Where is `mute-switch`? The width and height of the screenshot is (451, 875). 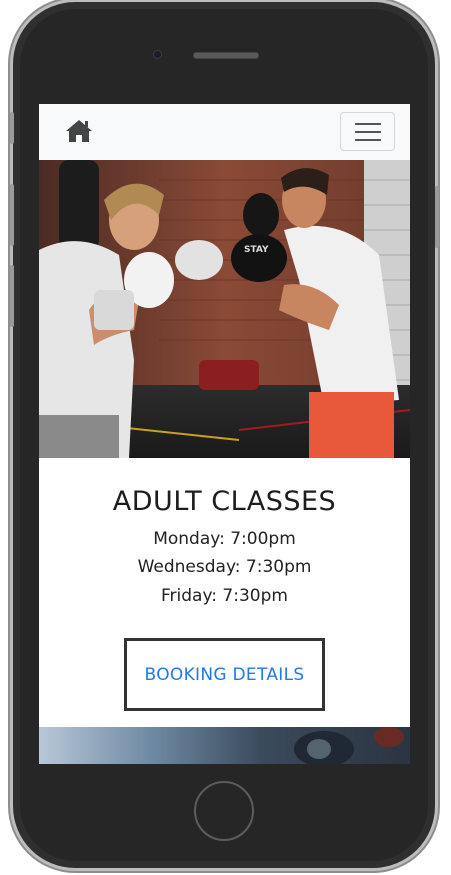
mute-switch is located at coordinates (12, 128).